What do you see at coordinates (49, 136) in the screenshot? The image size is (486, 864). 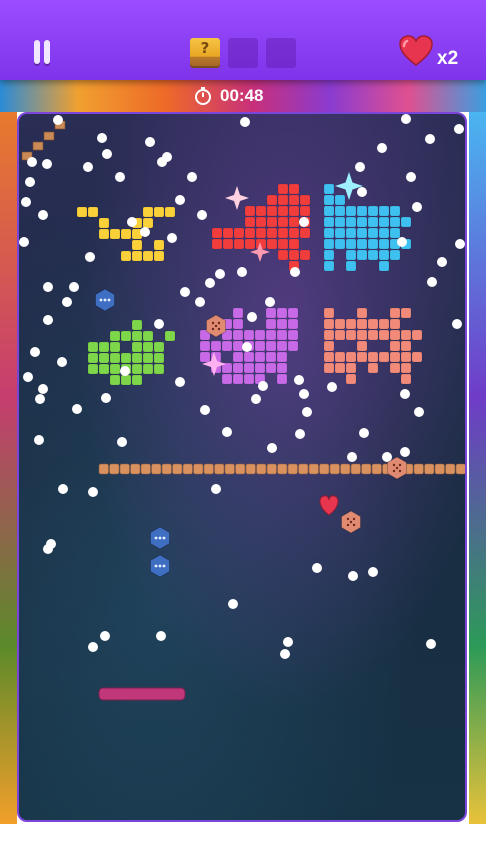 I see `brick-barrier` at bounding box center [49, 136].